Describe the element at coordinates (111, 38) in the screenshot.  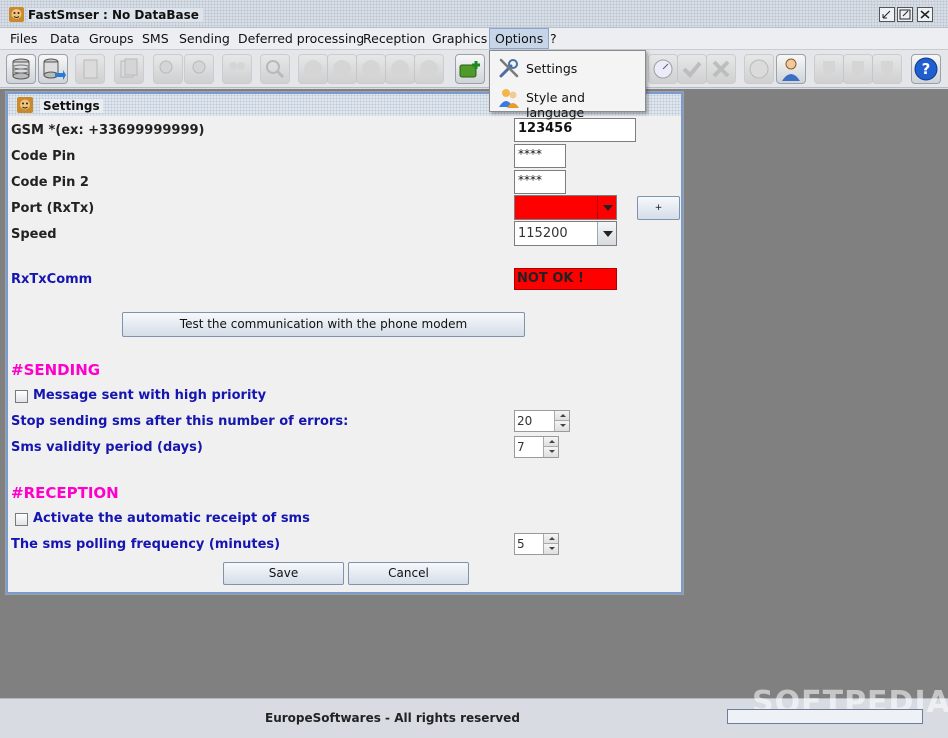
I see `menu-groups: Groups` at that location.